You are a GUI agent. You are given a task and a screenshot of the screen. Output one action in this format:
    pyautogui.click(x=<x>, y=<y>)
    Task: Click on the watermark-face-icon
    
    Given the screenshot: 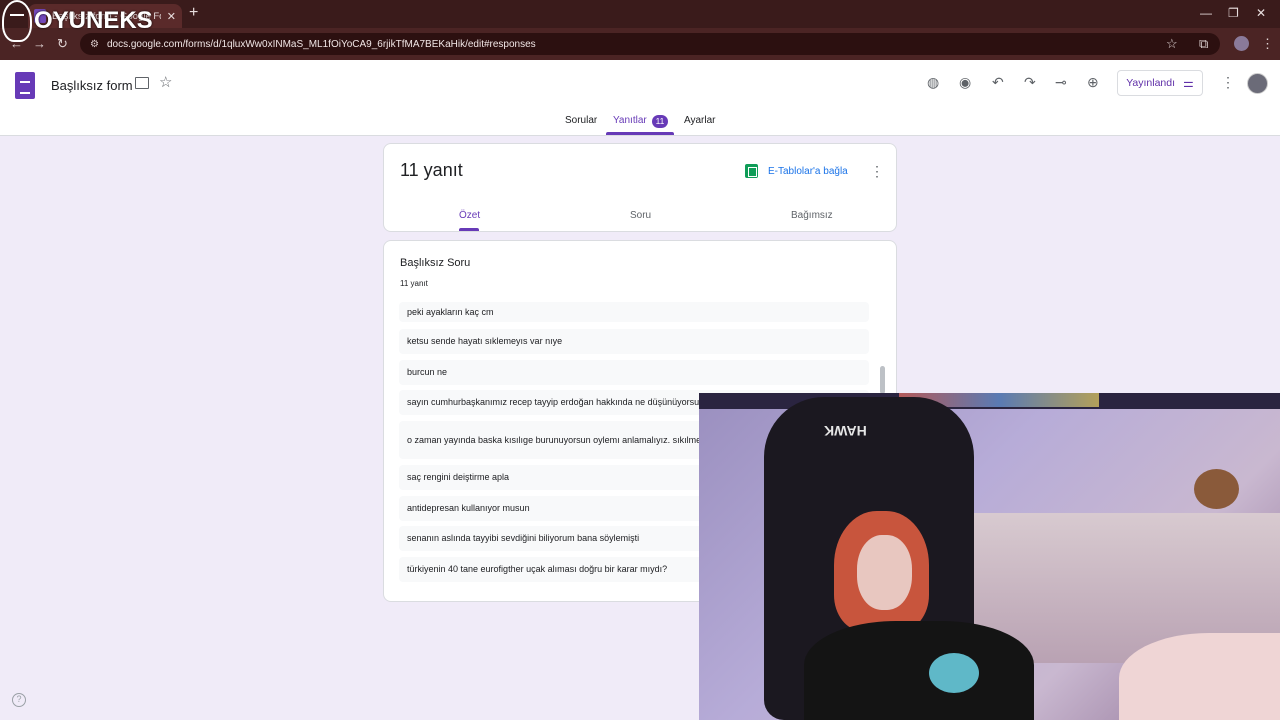 What is the action you would take?
    pyautogui.click(x=17, y=21)
    